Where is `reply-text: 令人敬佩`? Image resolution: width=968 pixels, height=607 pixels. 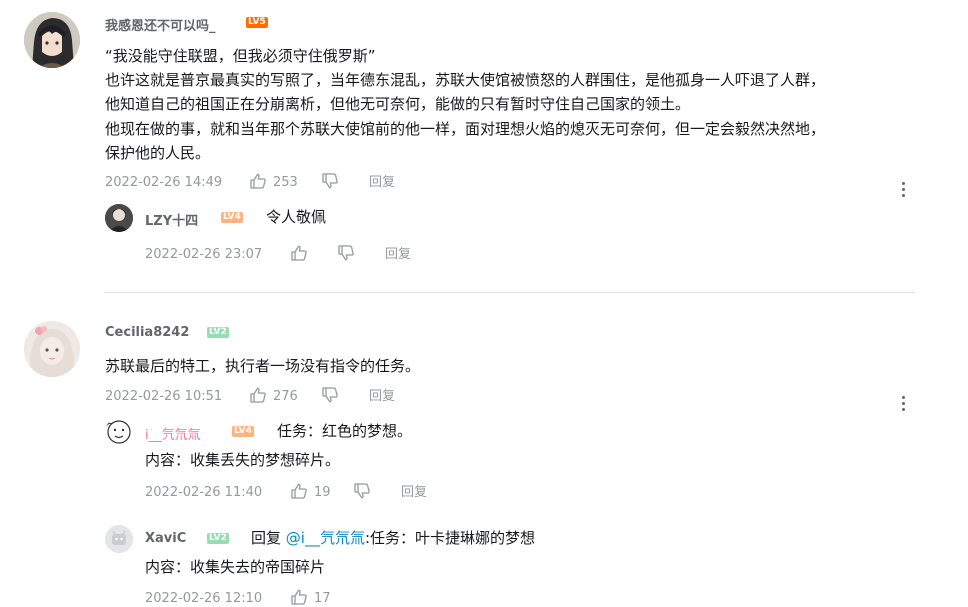
reply-text: 令人敬佩 is located at coordinates (296, 217).